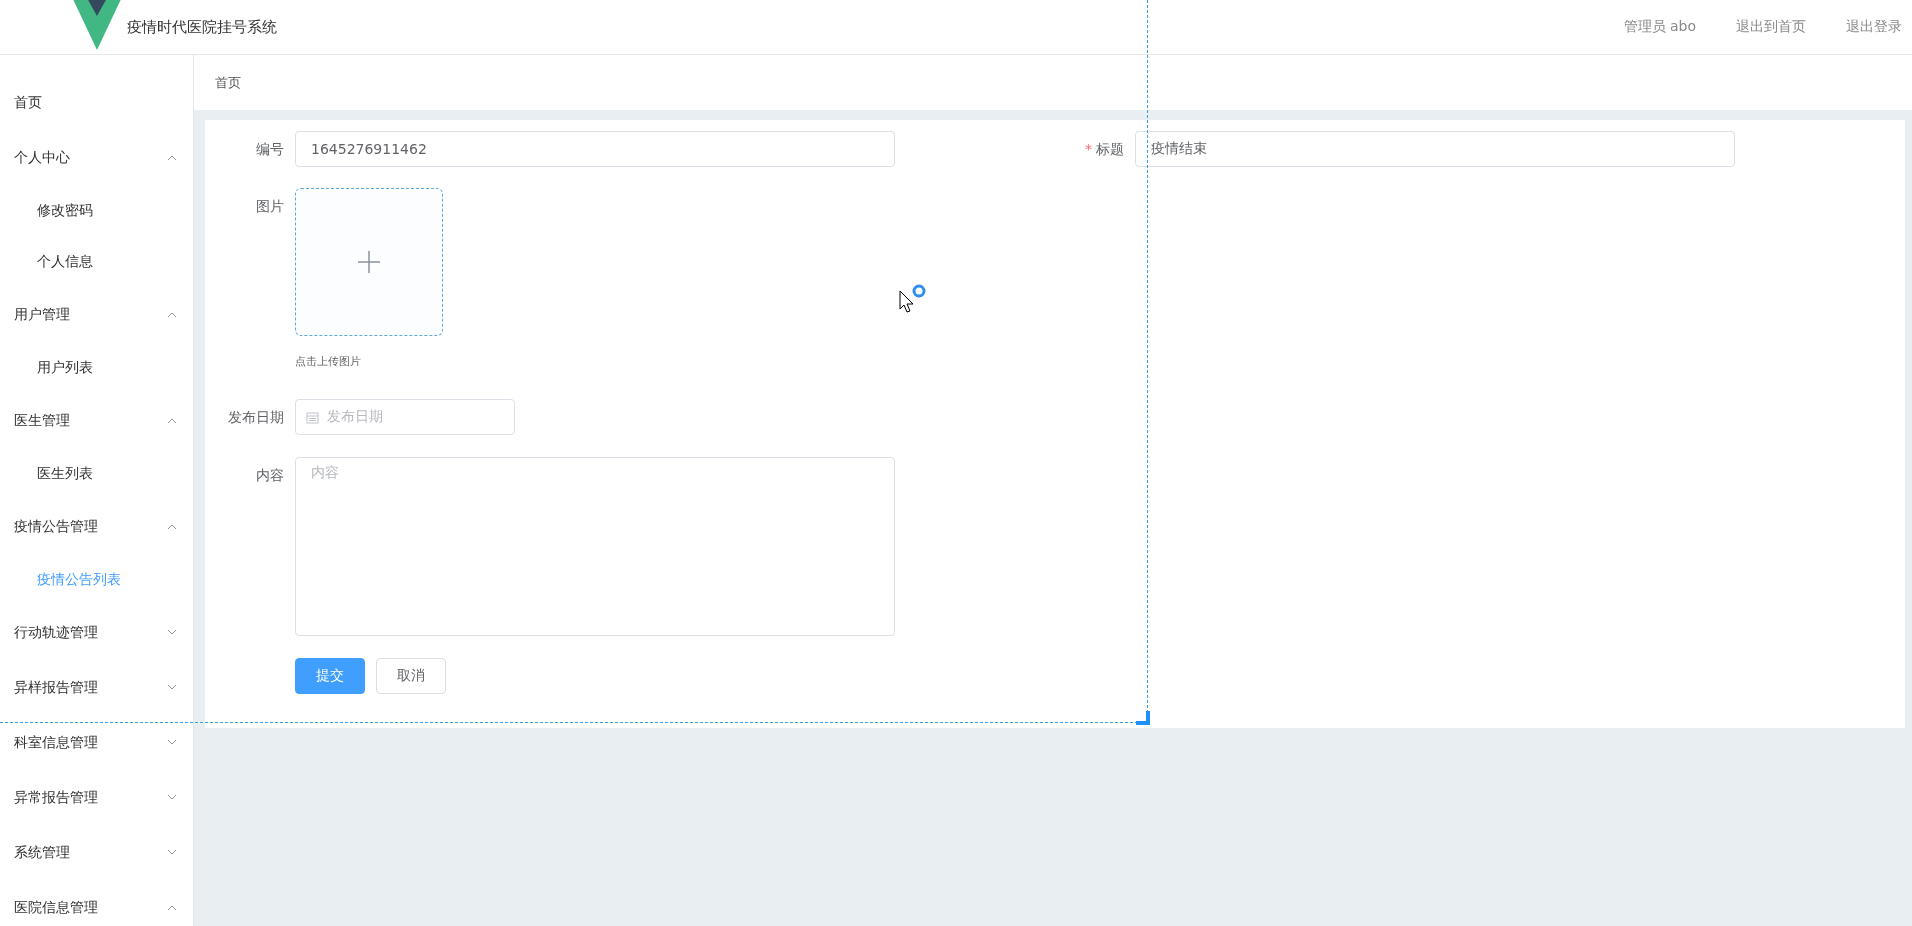  Describe the element at coordinates (1435, 149) in the screenshot. I see `title-field: 疫情结束` at that location.